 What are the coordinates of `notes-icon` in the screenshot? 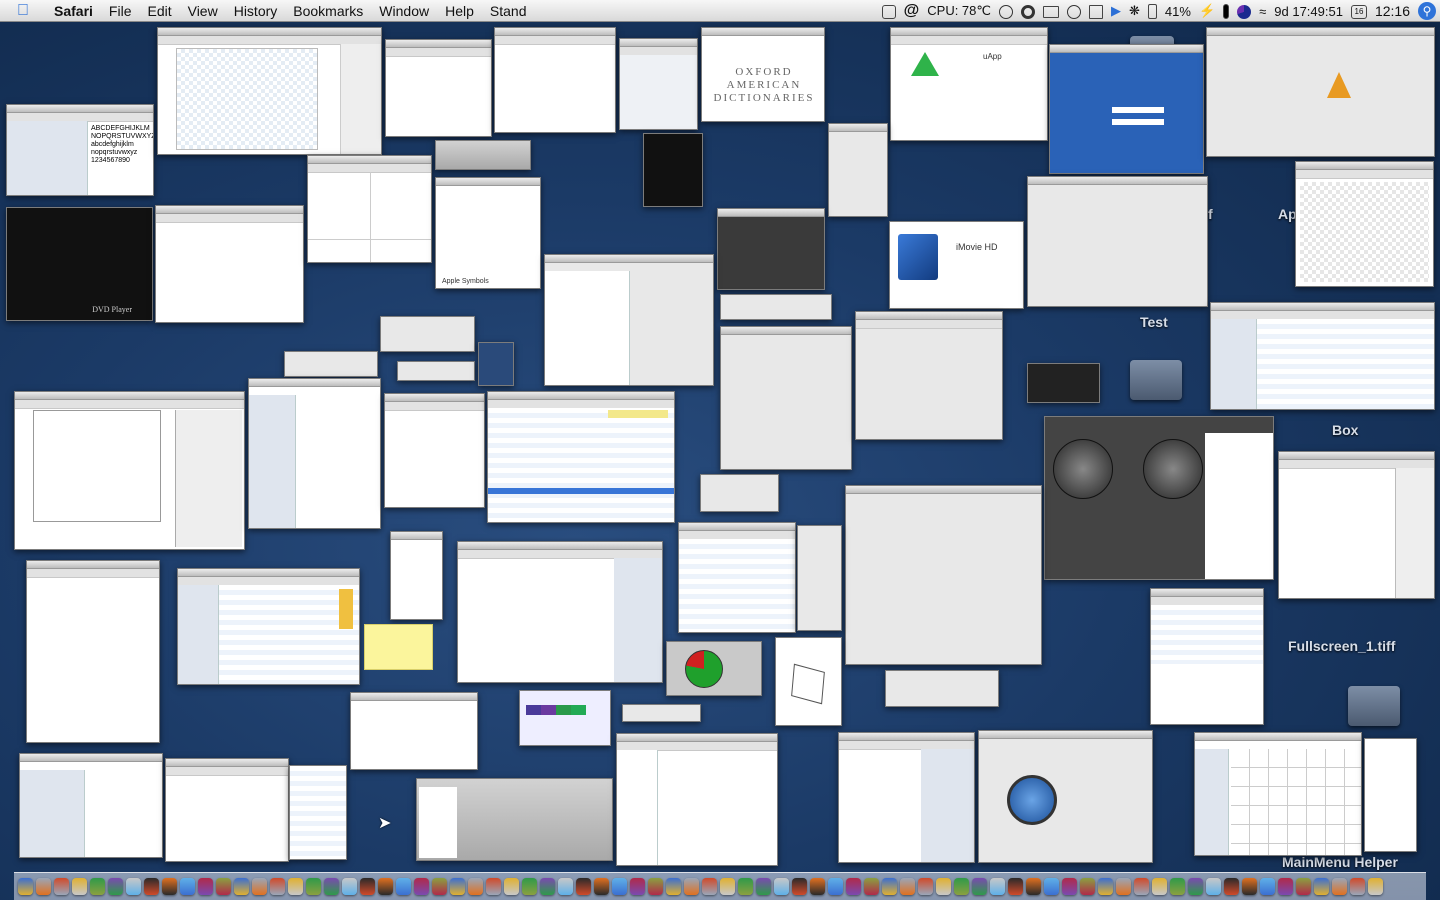 It's located at (889, 11).